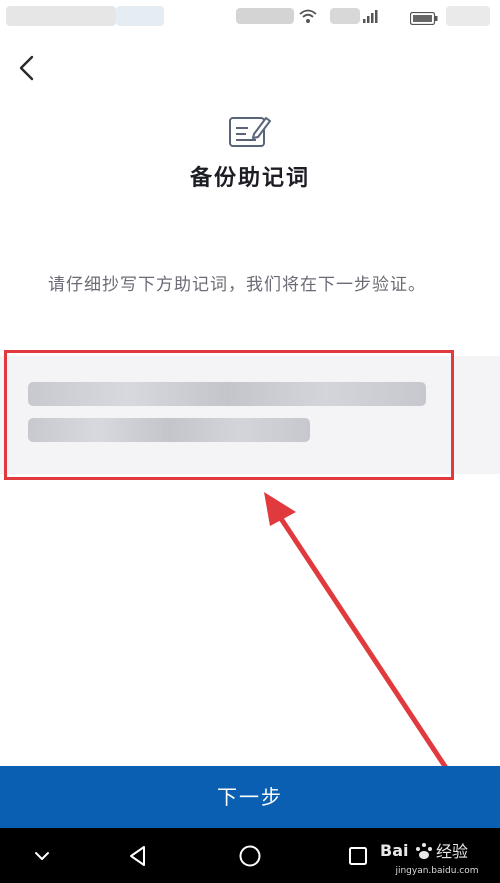  What do you see at coordinates (250, 131) in the screenshot?
I see `mnemonic-note-icon` at bounding box center [250, 131].